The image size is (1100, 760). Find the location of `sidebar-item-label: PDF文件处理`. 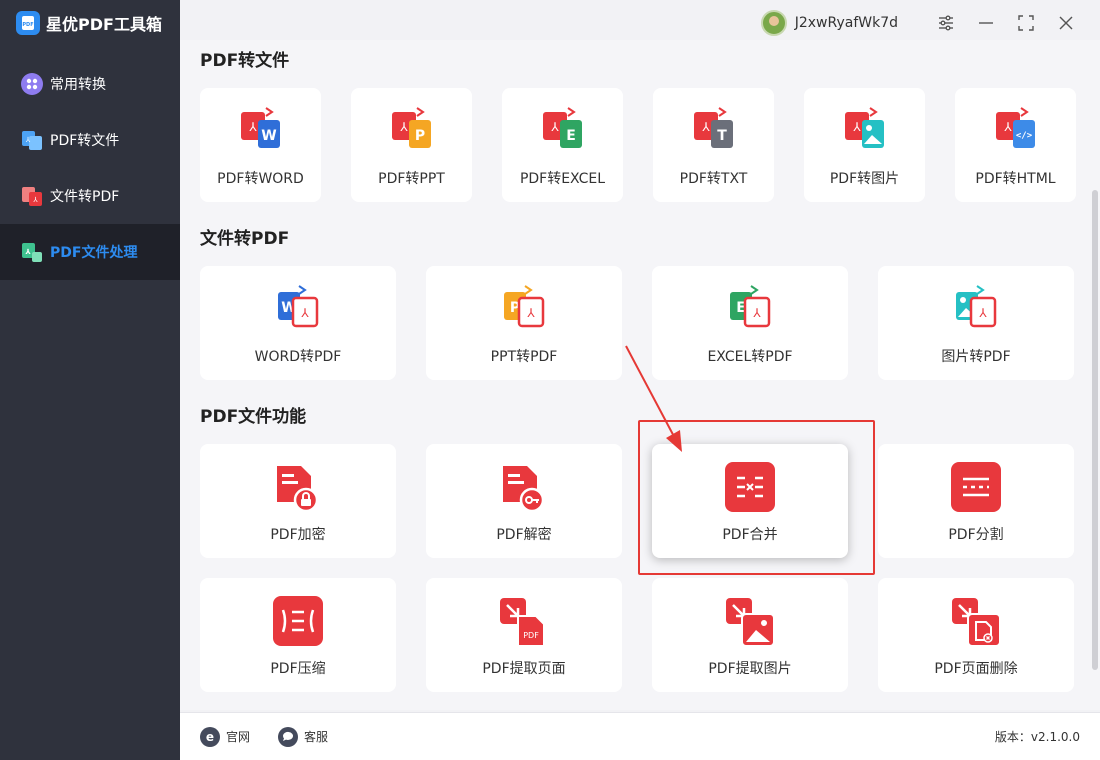

sidebar-item-label: PDF文件处理 is located at coordinates (94, 253).